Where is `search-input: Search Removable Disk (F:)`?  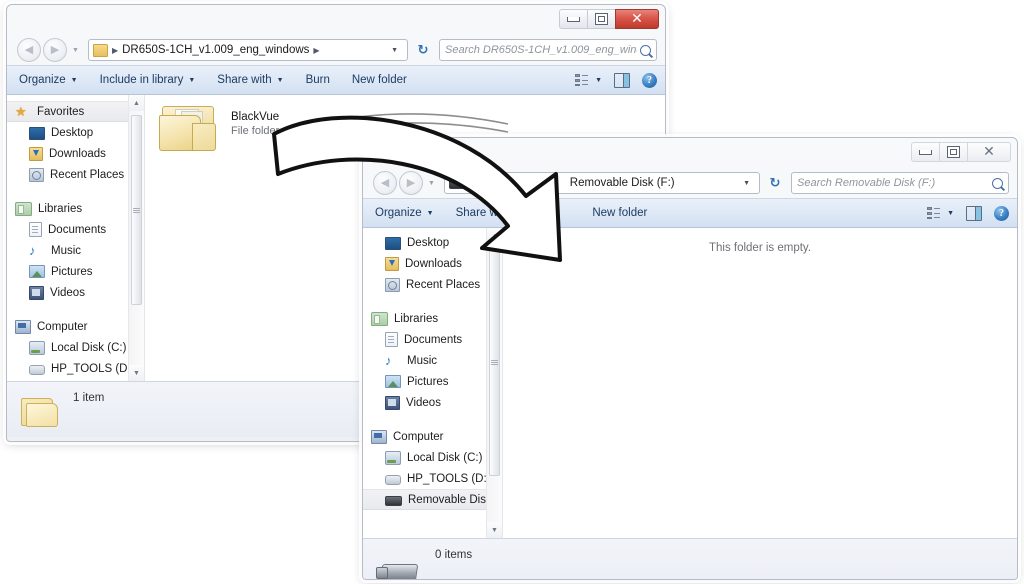
search-input: Search Removable Disk (F:) is located at coordinates (893, 183).